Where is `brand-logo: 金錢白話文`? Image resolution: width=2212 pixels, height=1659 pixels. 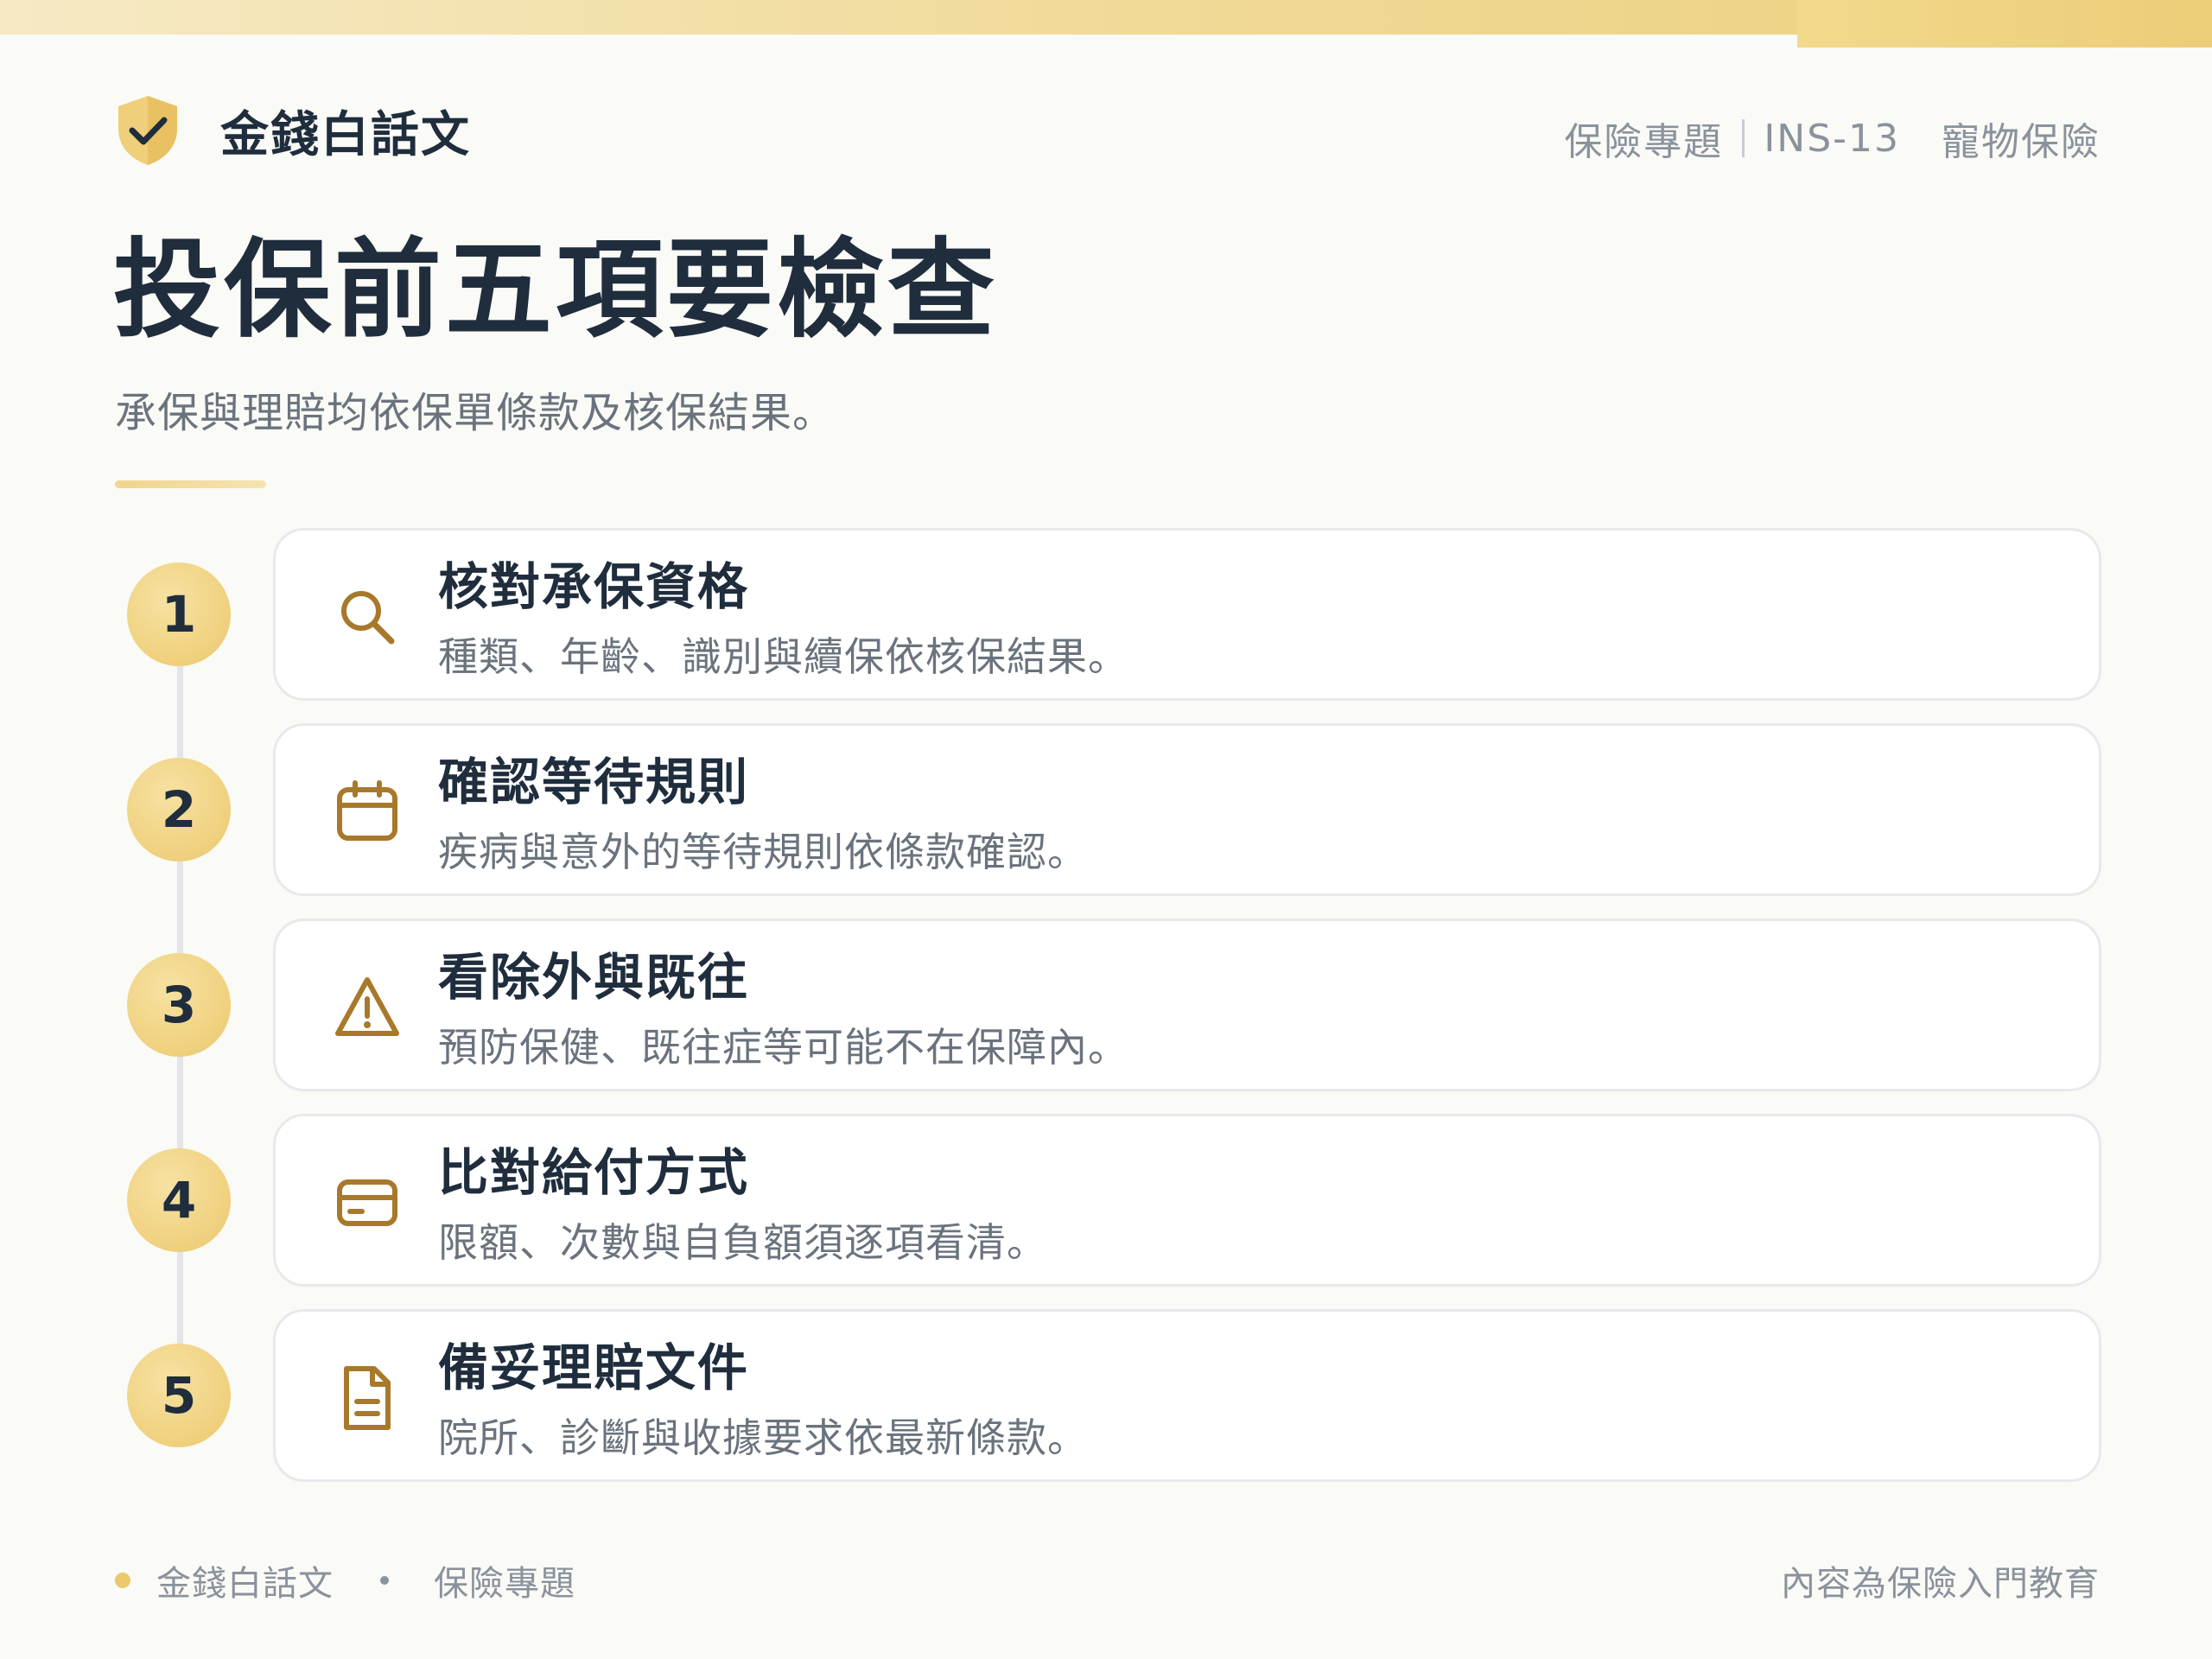 brand-logo: 金錢白話文 is located at coordinates (293, 130).